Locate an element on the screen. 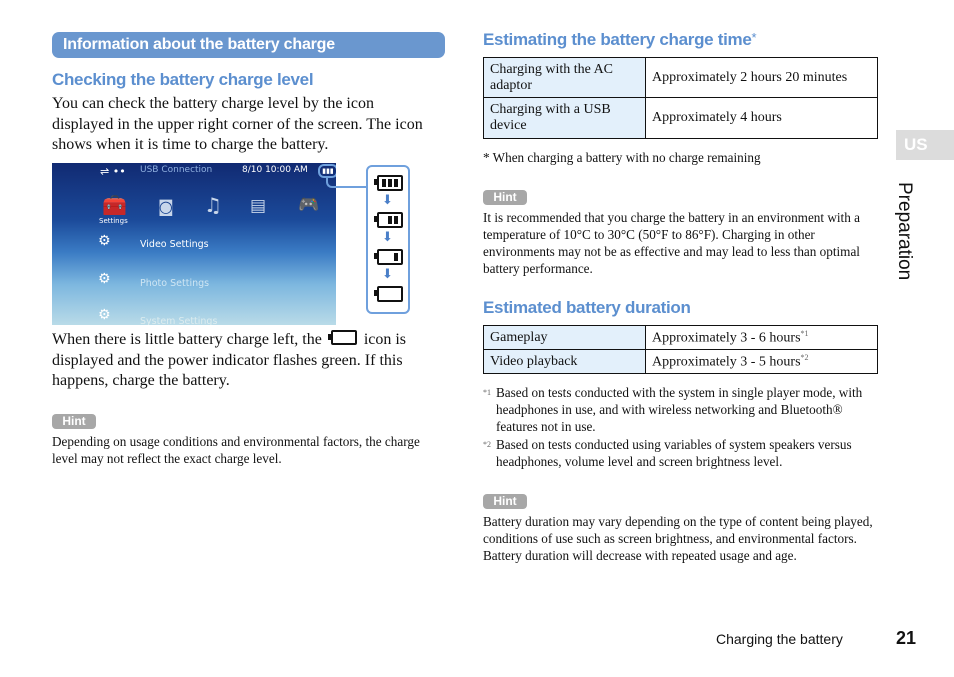  photo-settings-icon: ⚙ is located at coordinates (104, 279).